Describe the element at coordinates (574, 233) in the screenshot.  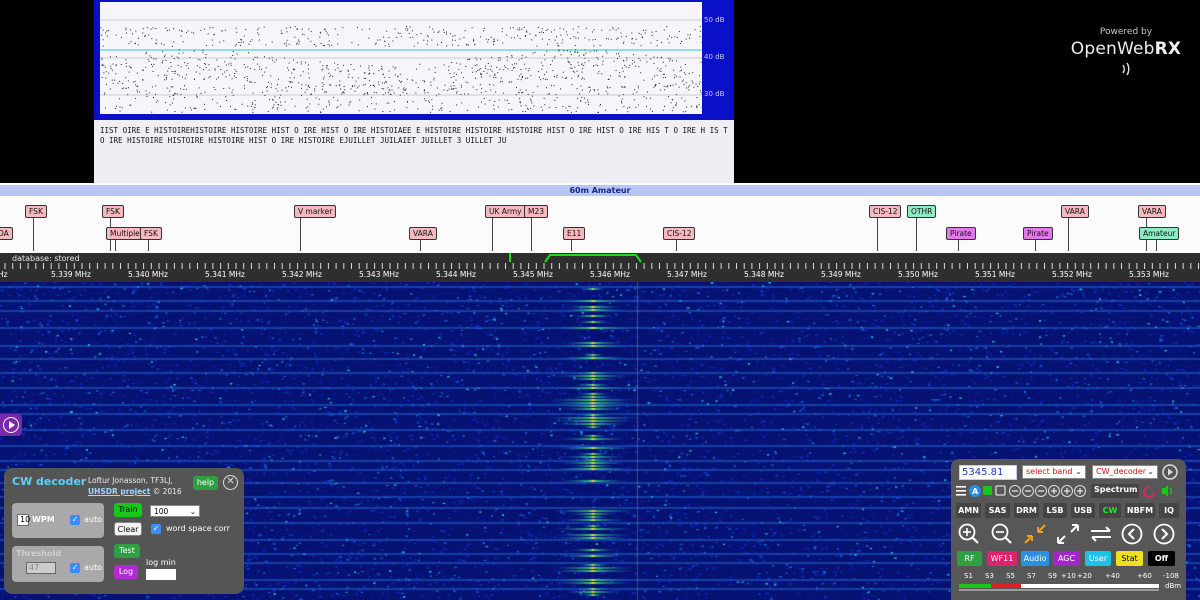
I see `bookmark: E11` at that location.